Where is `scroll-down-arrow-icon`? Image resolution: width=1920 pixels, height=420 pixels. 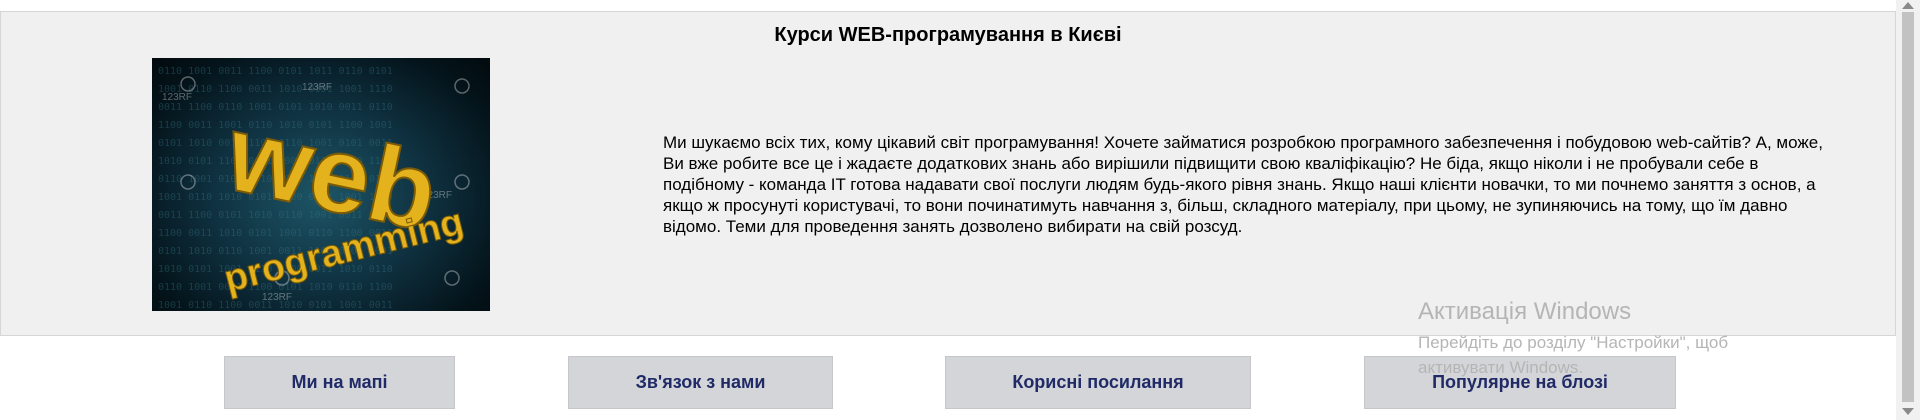
scroll-down-arrow-icon is located at coordinates (1908, 411).